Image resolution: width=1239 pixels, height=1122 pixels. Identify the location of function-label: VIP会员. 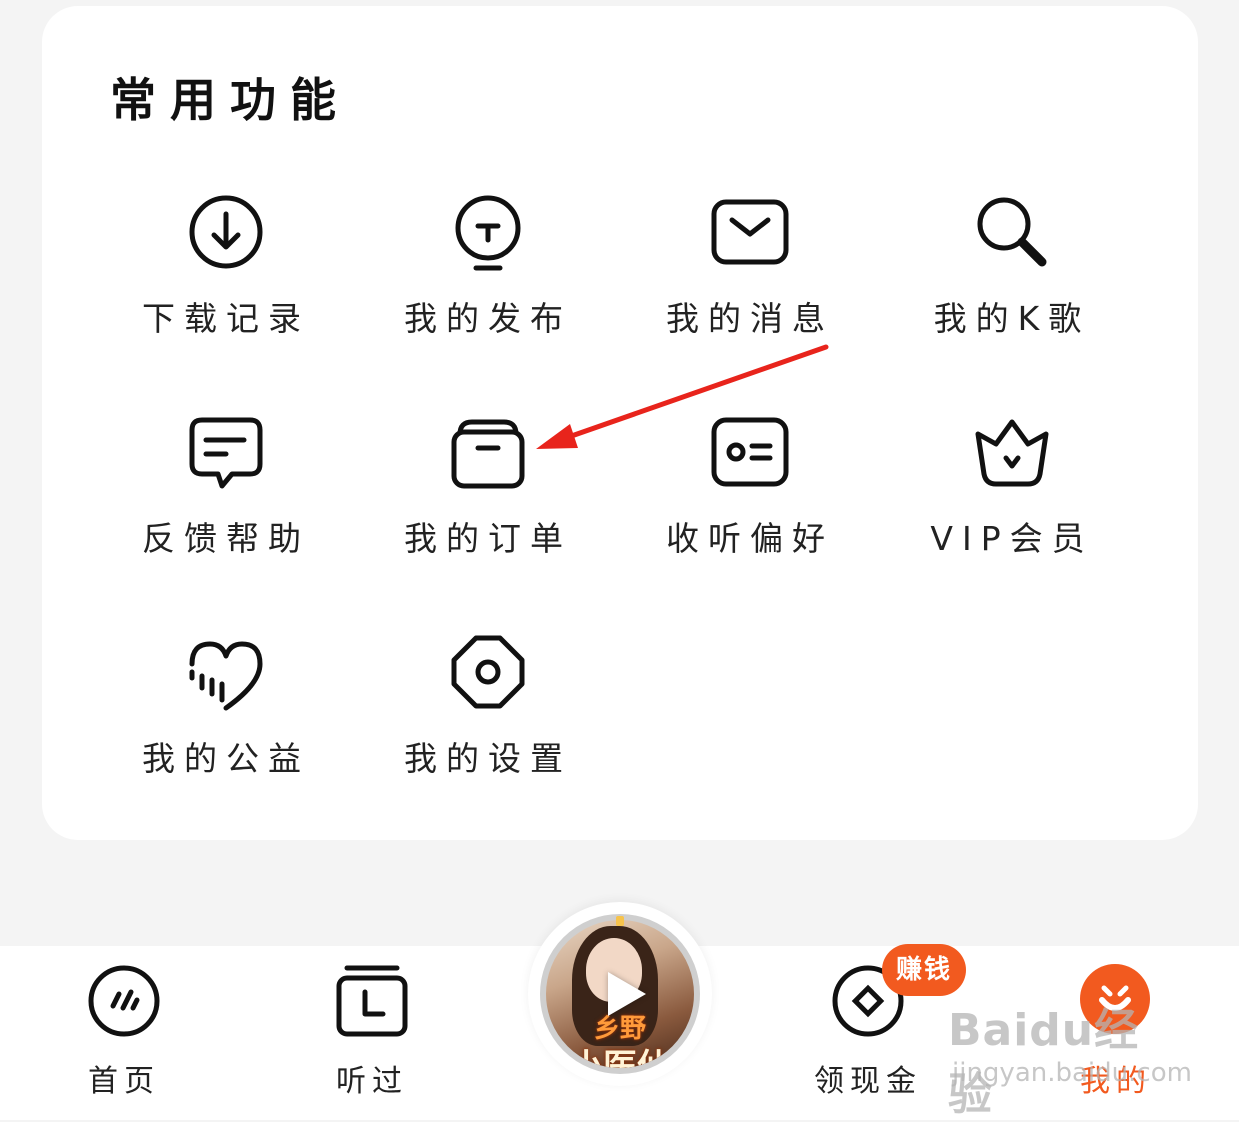
(1012, 538).